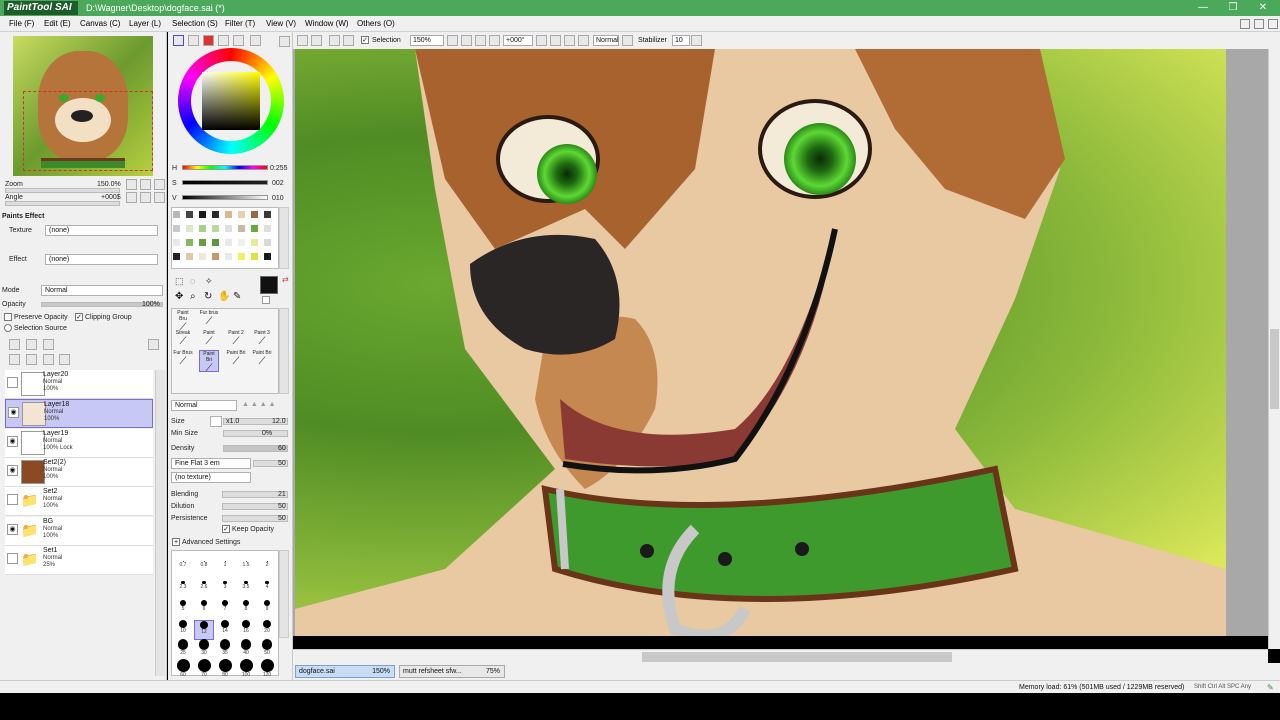 The image size is (1280, 720). What do you see at coordinates (176, 542) in the screenshot?
I see `advanced-settings-toggle: +` at bounding box center [176, 542].